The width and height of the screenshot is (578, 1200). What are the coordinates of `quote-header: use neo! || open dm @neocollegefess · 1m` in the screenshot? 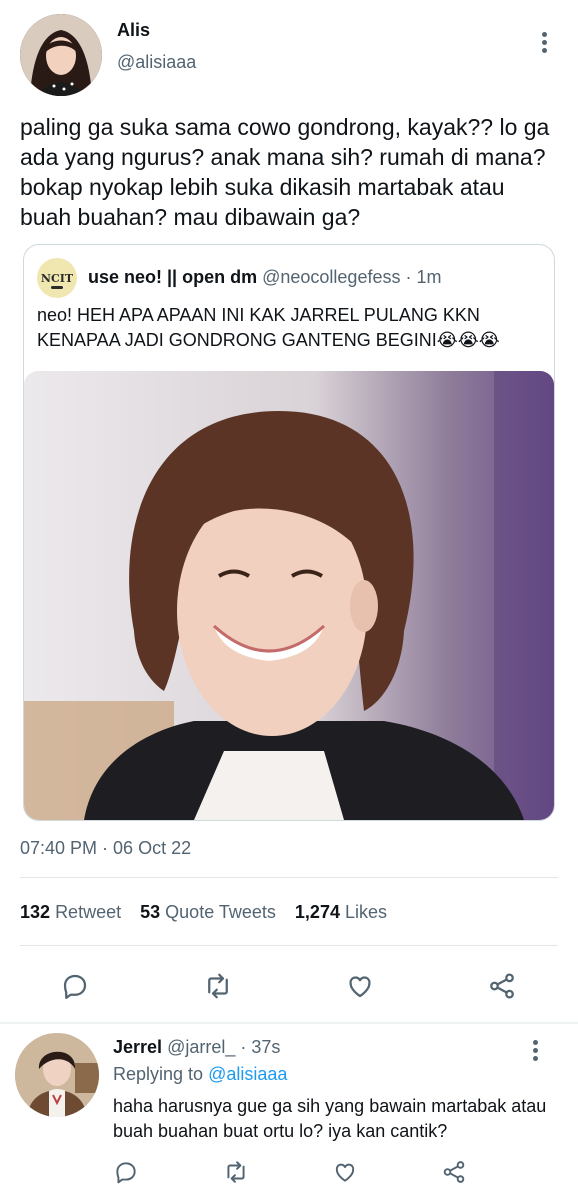 It's located at (265, 277).